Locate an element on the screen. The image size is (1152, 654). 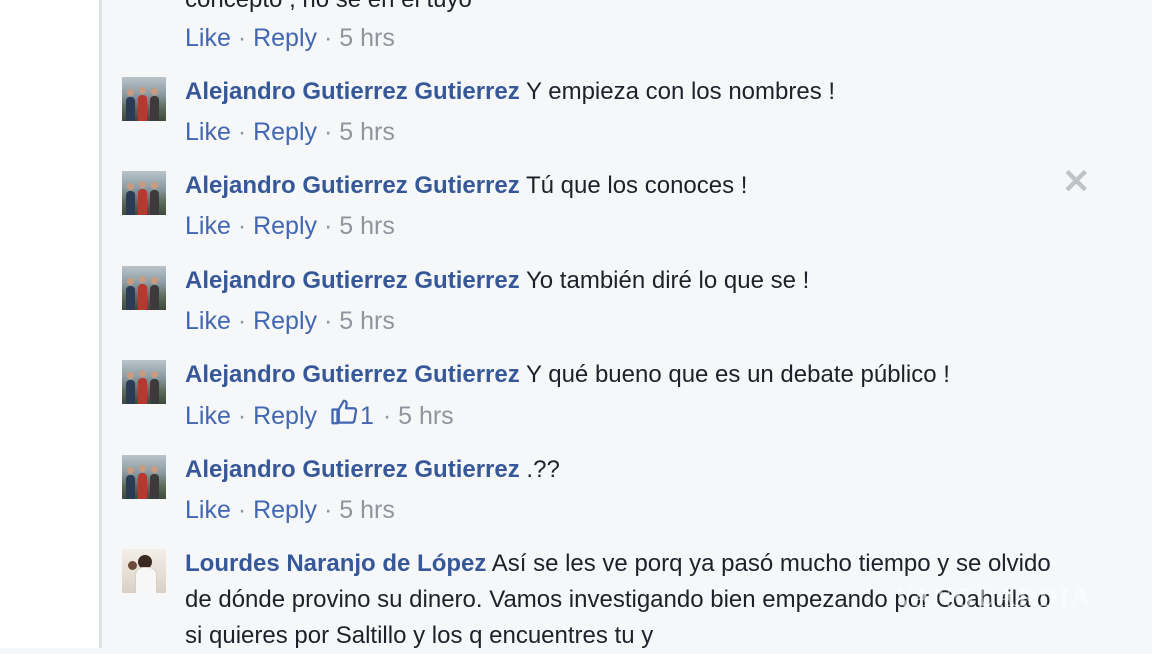
close-icon: ✕ is located at coordinates (1076, 182).